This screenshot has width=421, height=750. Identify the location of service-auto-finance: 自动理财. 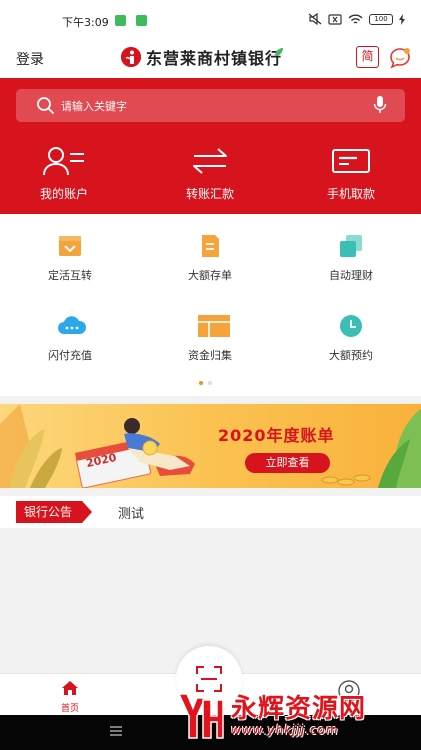
(351, 258).